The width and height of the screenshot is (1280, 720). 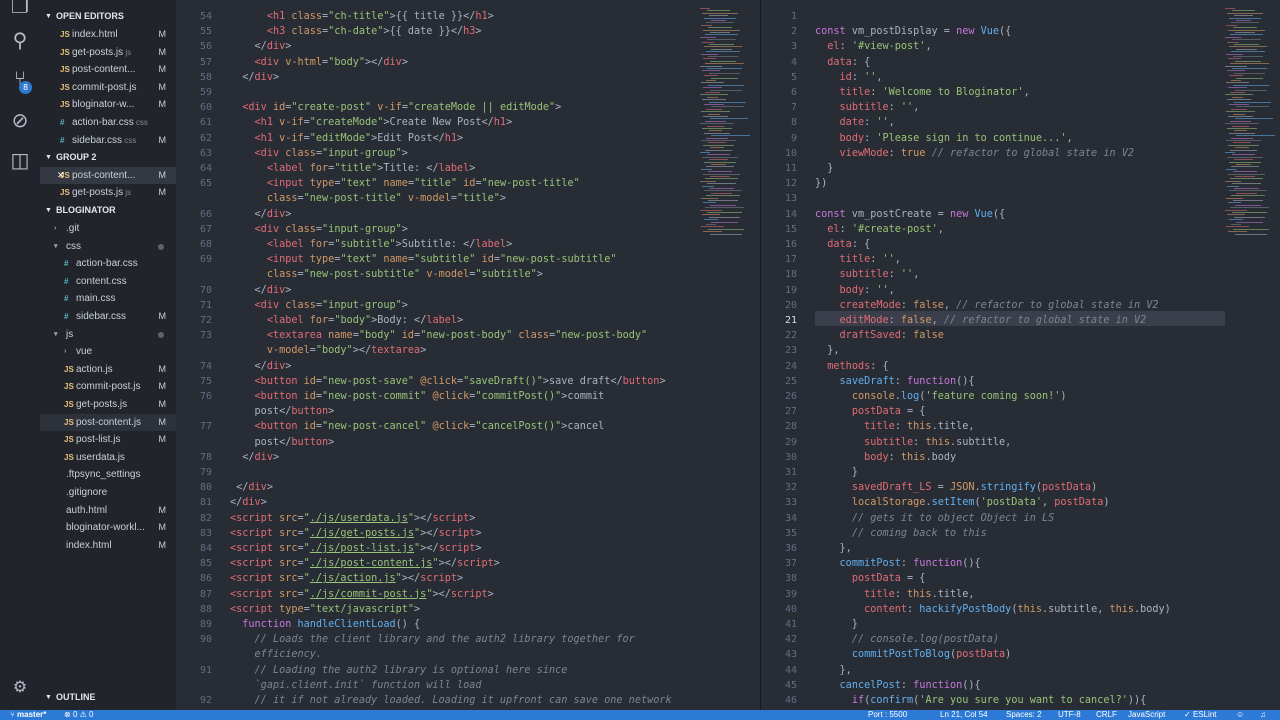 What do you see at coordinates (28, 715) in the screenshot?
I see `branch-indicator: ⑂ master*` at bounding box center [28, 715].